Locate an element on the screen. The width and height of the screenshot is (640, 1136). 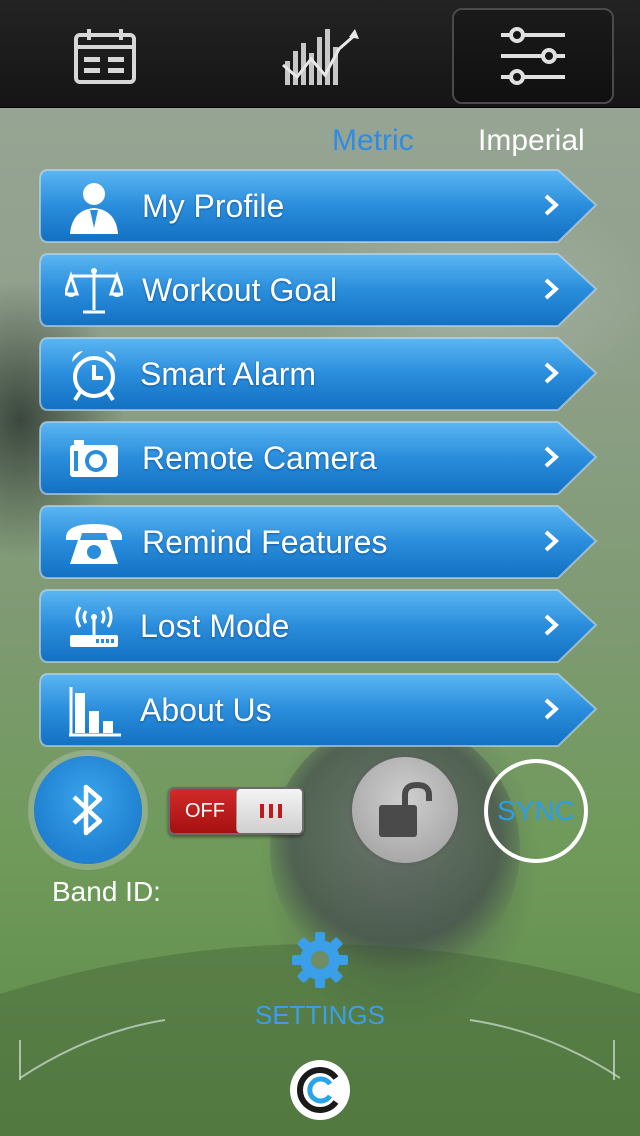
settings-tab-label: SETTINGS is located at coordinates (320, 1015).